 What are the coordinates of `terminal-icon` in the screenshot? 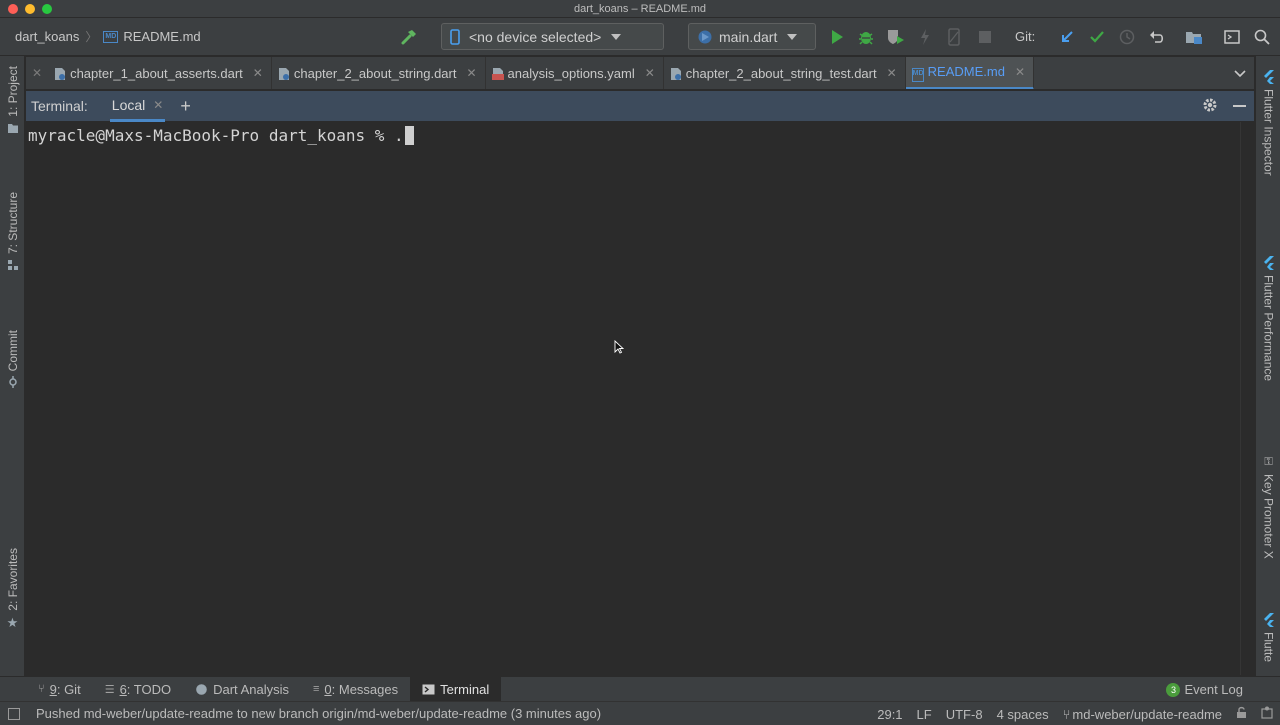 It's located at (428, 689).